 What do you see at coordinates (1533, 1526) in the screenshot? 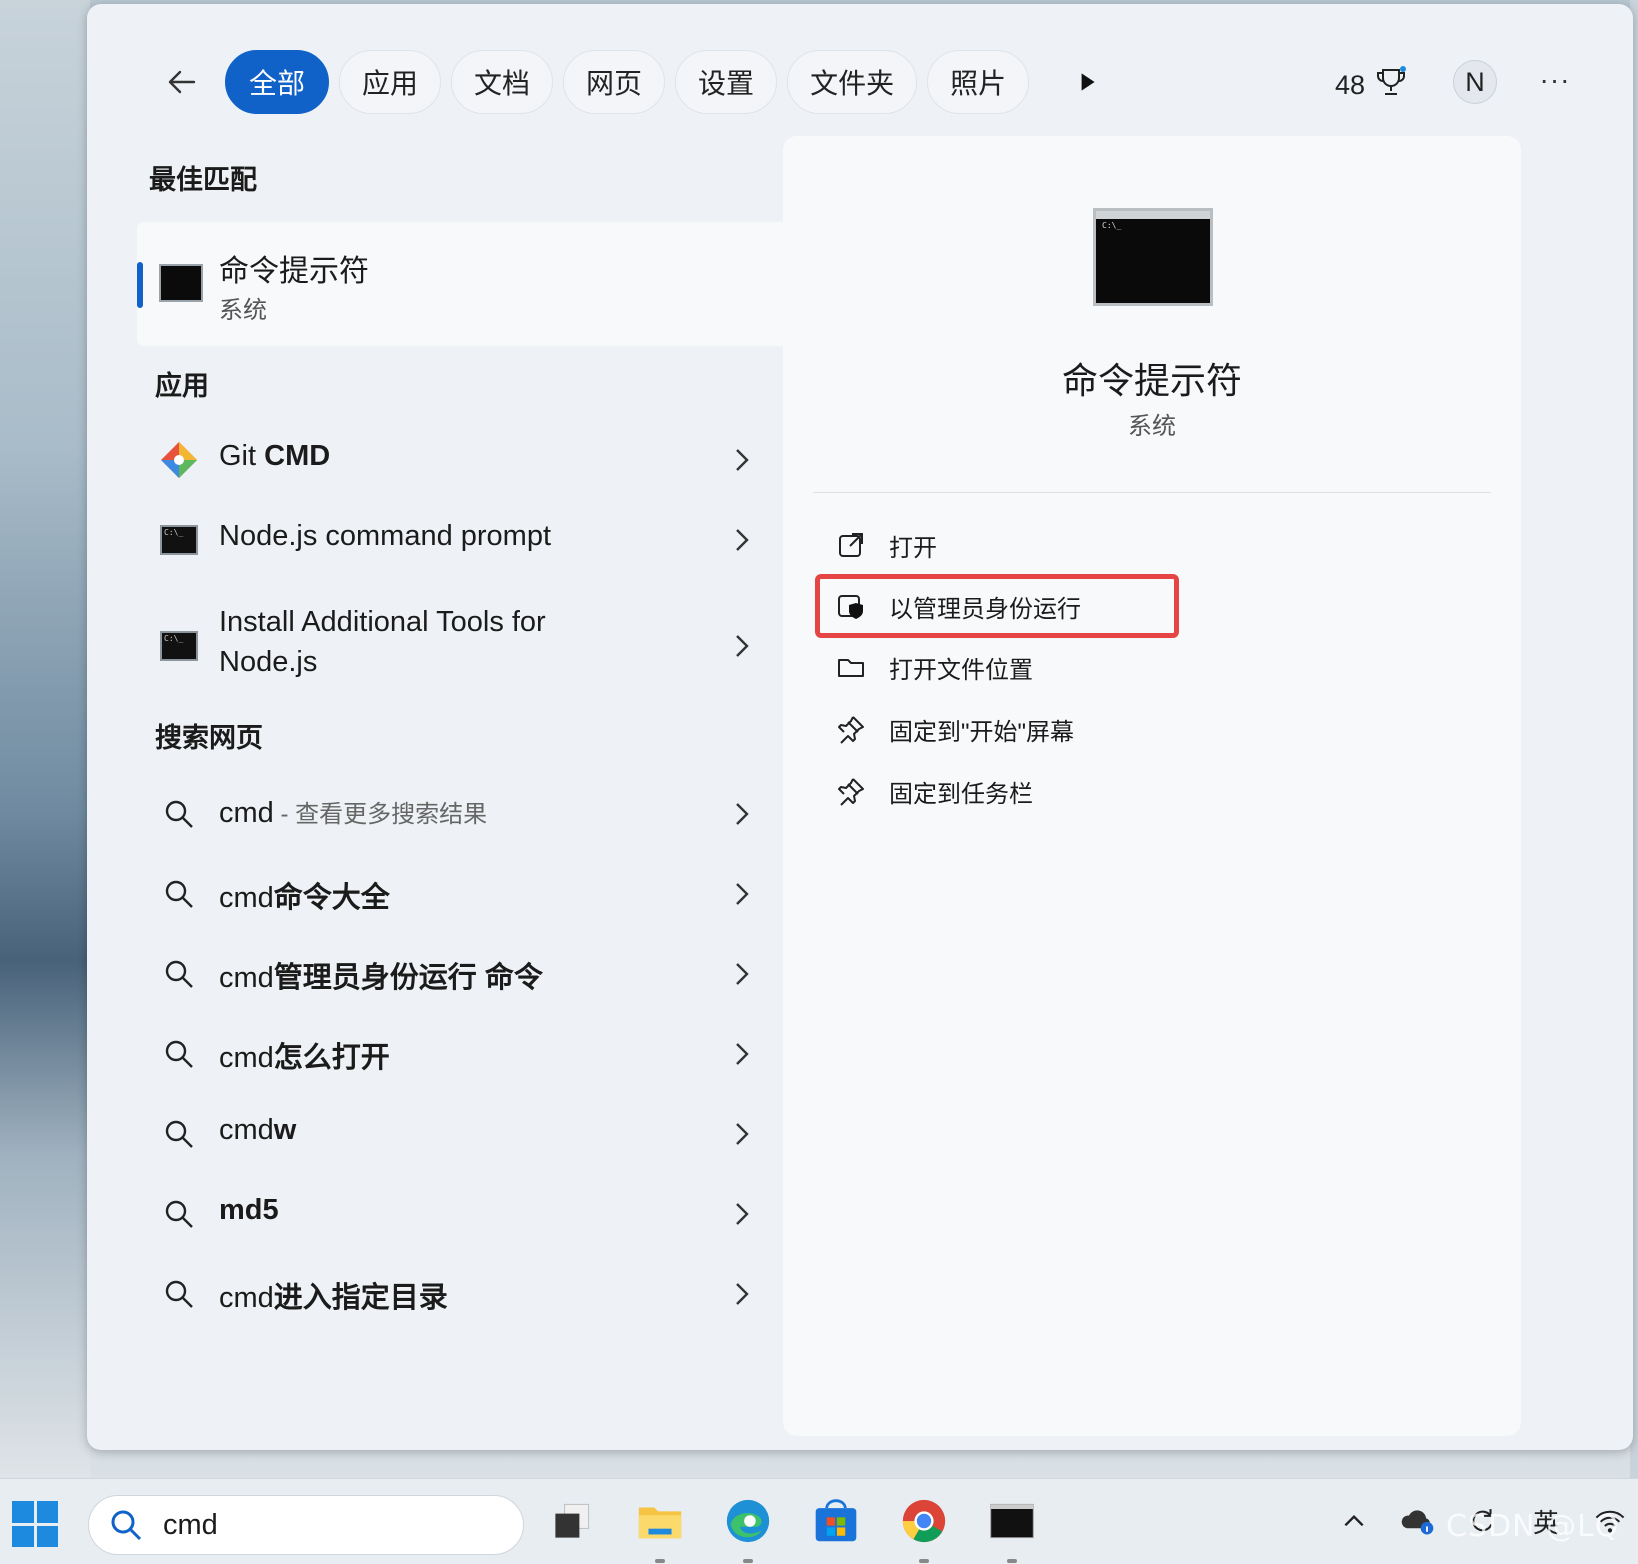
I see `watermark: CSDN @LQ` at bounding box center [1533, 1526].